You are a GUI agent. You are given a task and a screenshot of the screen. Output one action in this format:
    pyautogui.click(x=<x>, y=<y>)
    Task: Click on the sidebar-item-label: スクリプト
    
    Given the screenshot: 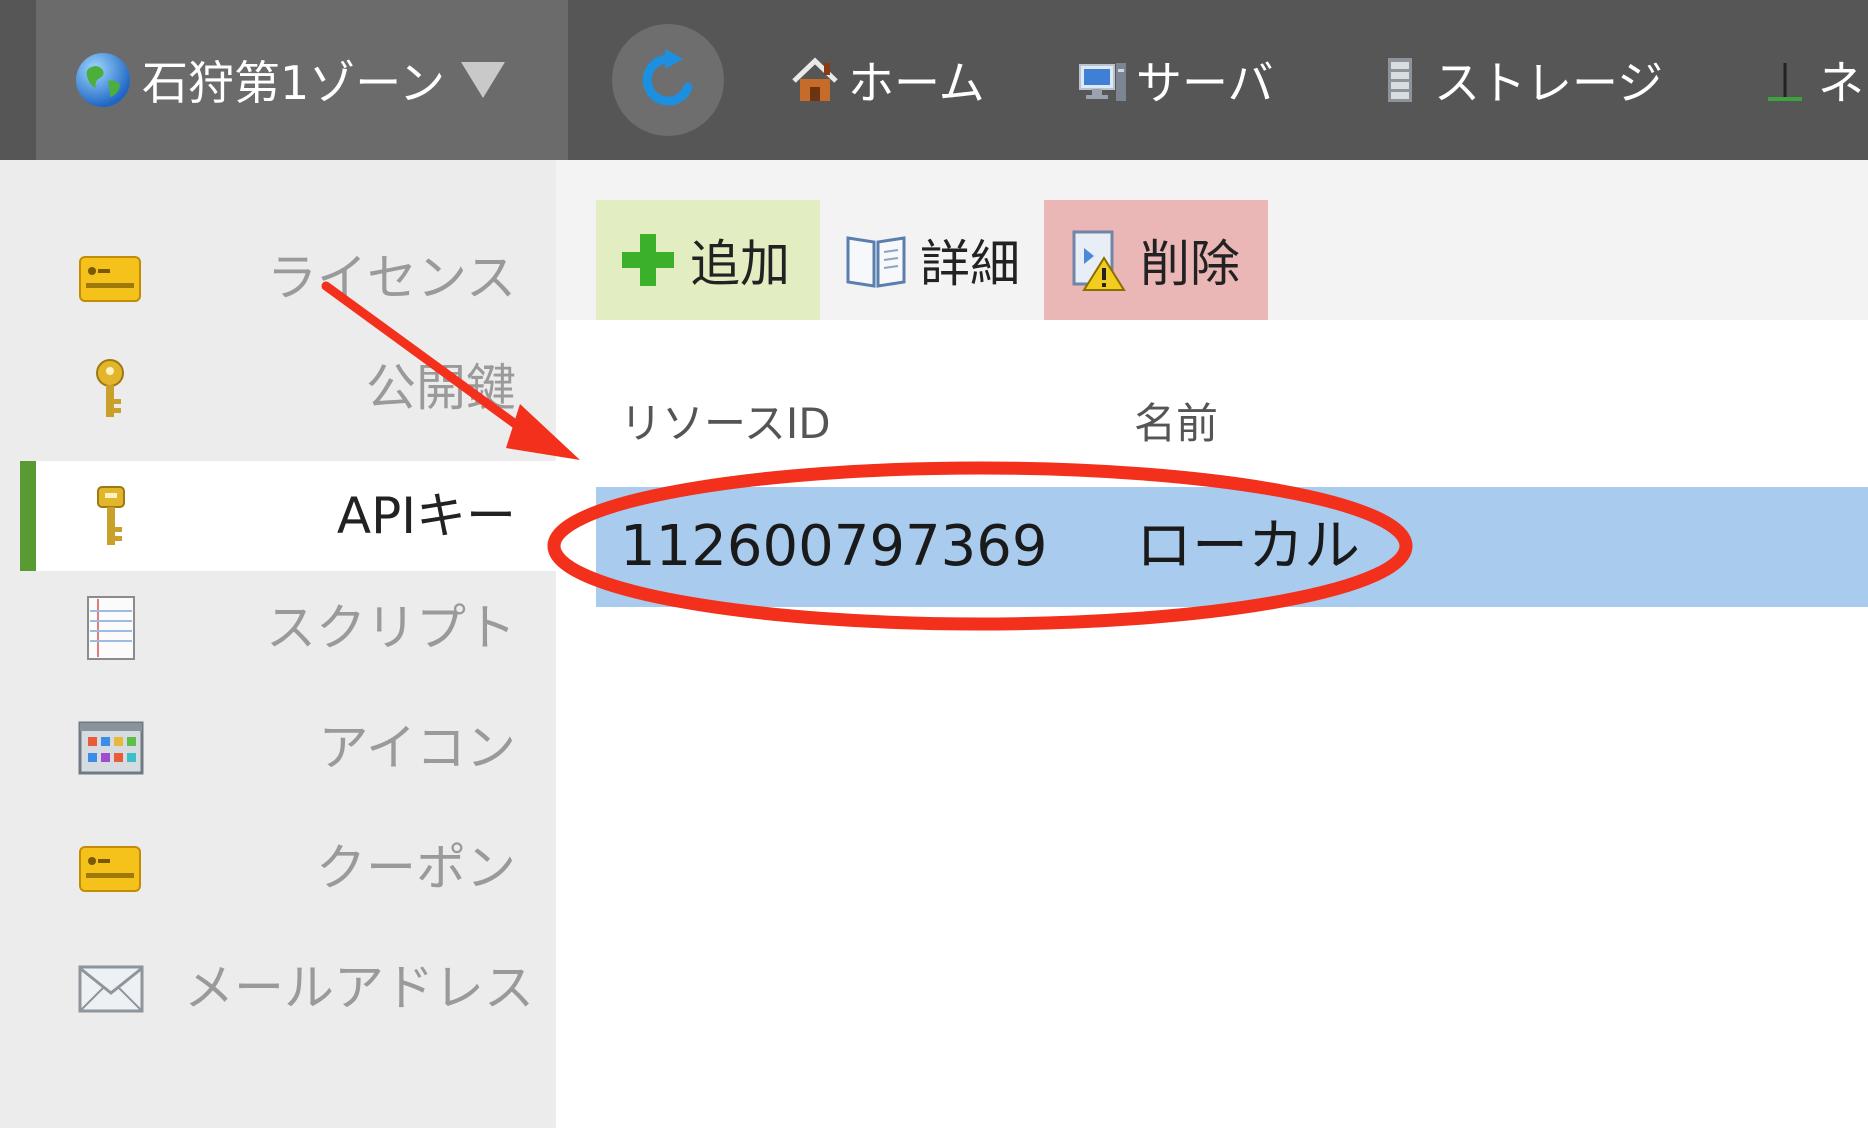 What is the action you would take?
    pyautogui.click(x=391, y=628)
    